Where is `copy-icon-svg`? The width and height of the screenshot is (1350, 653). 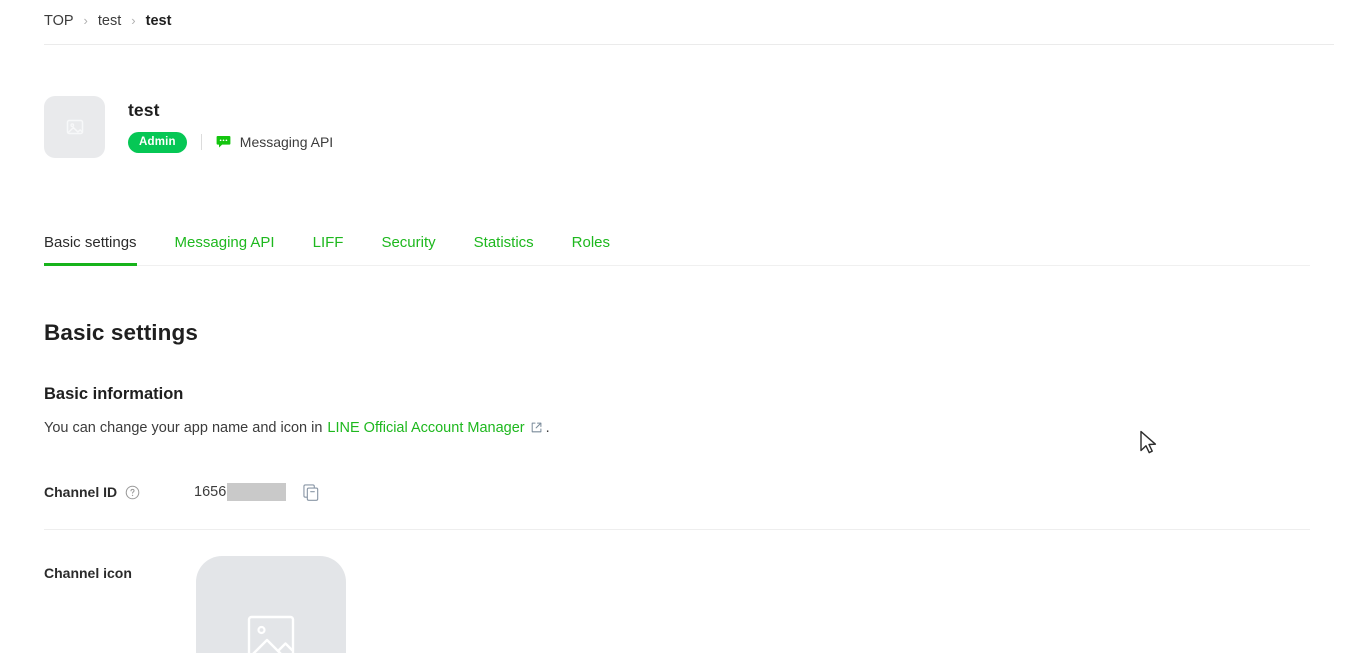
copy-icon-svg is located at coordinates (311, 492).